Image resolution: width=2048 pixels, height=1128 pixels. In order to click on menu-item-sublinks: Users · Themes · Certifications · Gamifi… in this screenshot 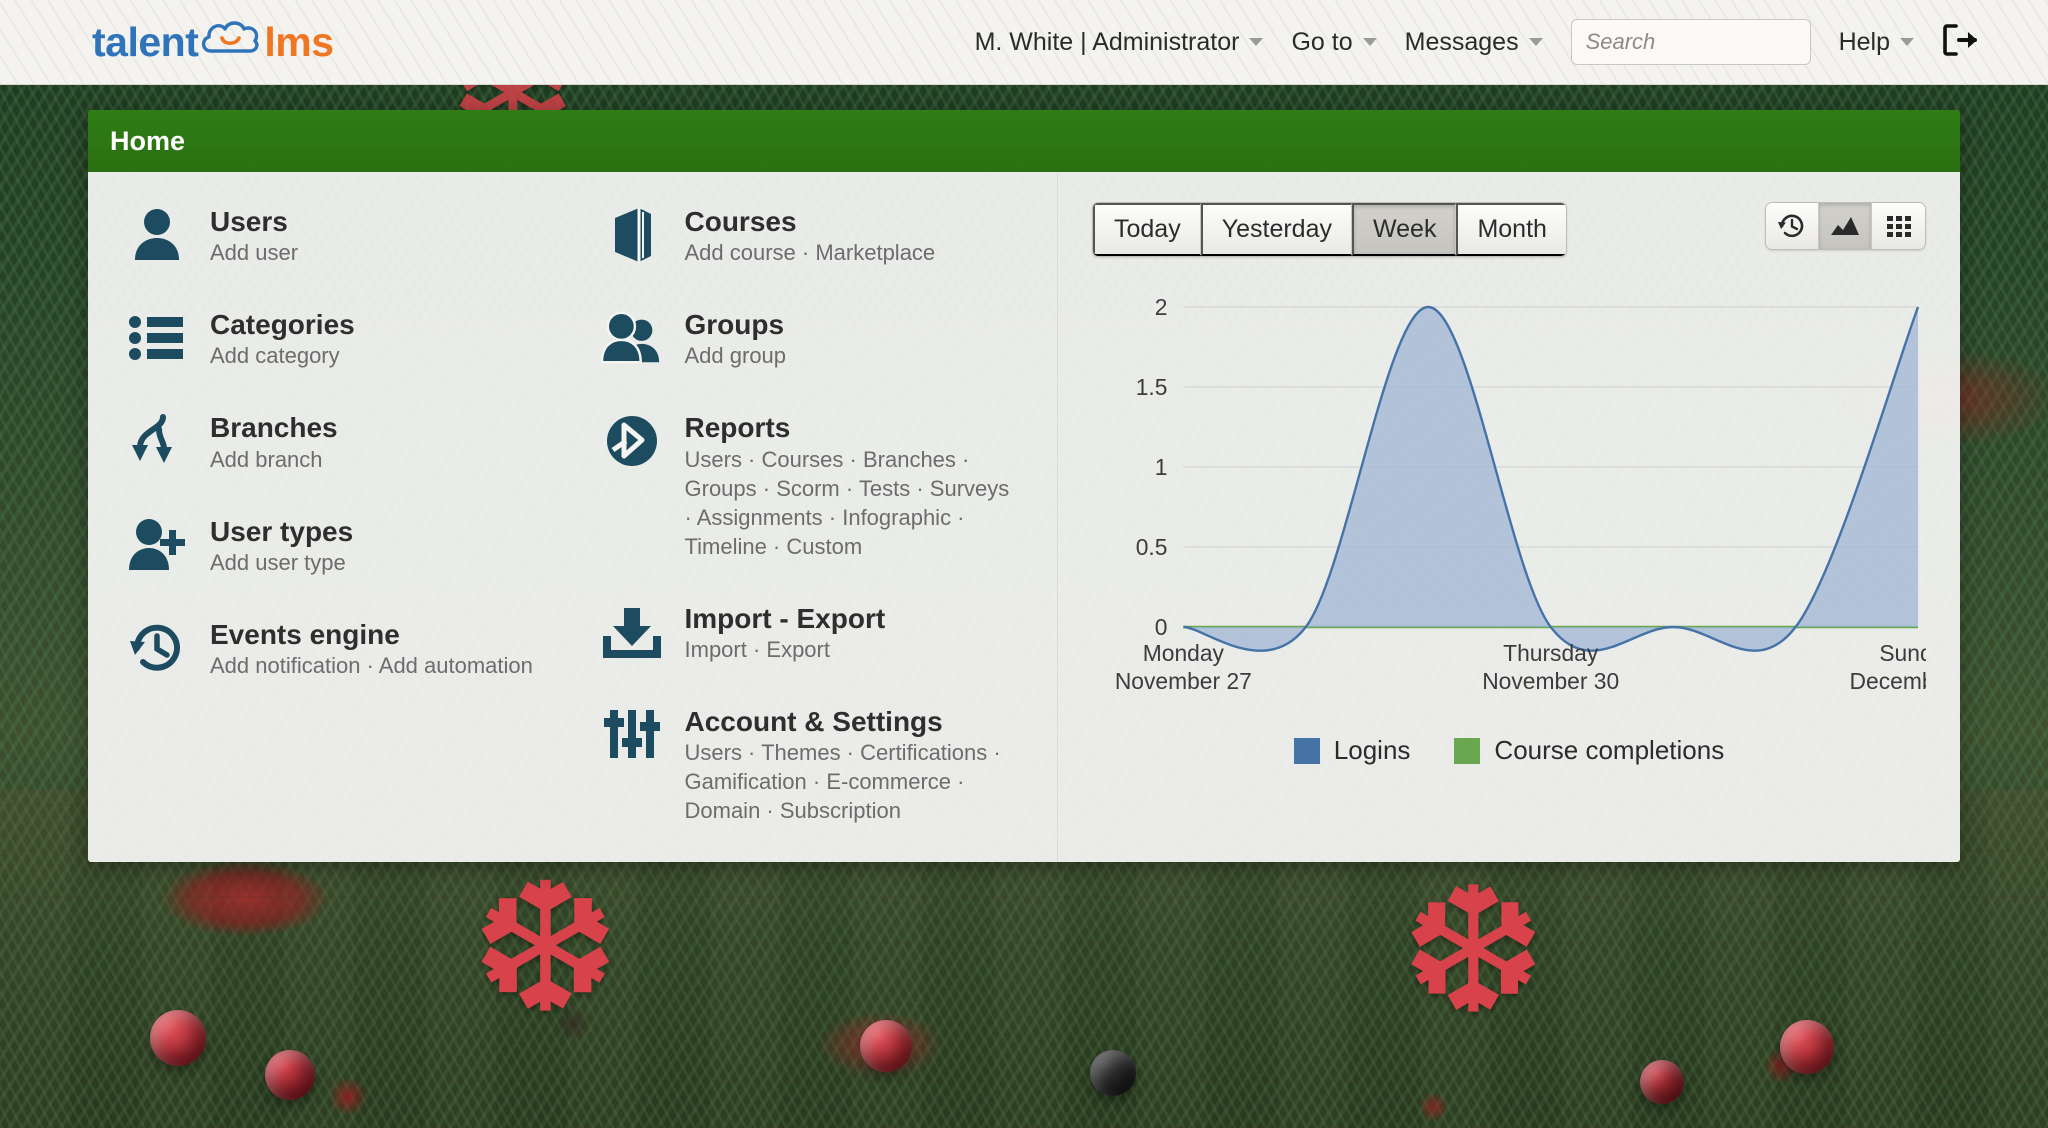, I will do `click(850, 781)`.